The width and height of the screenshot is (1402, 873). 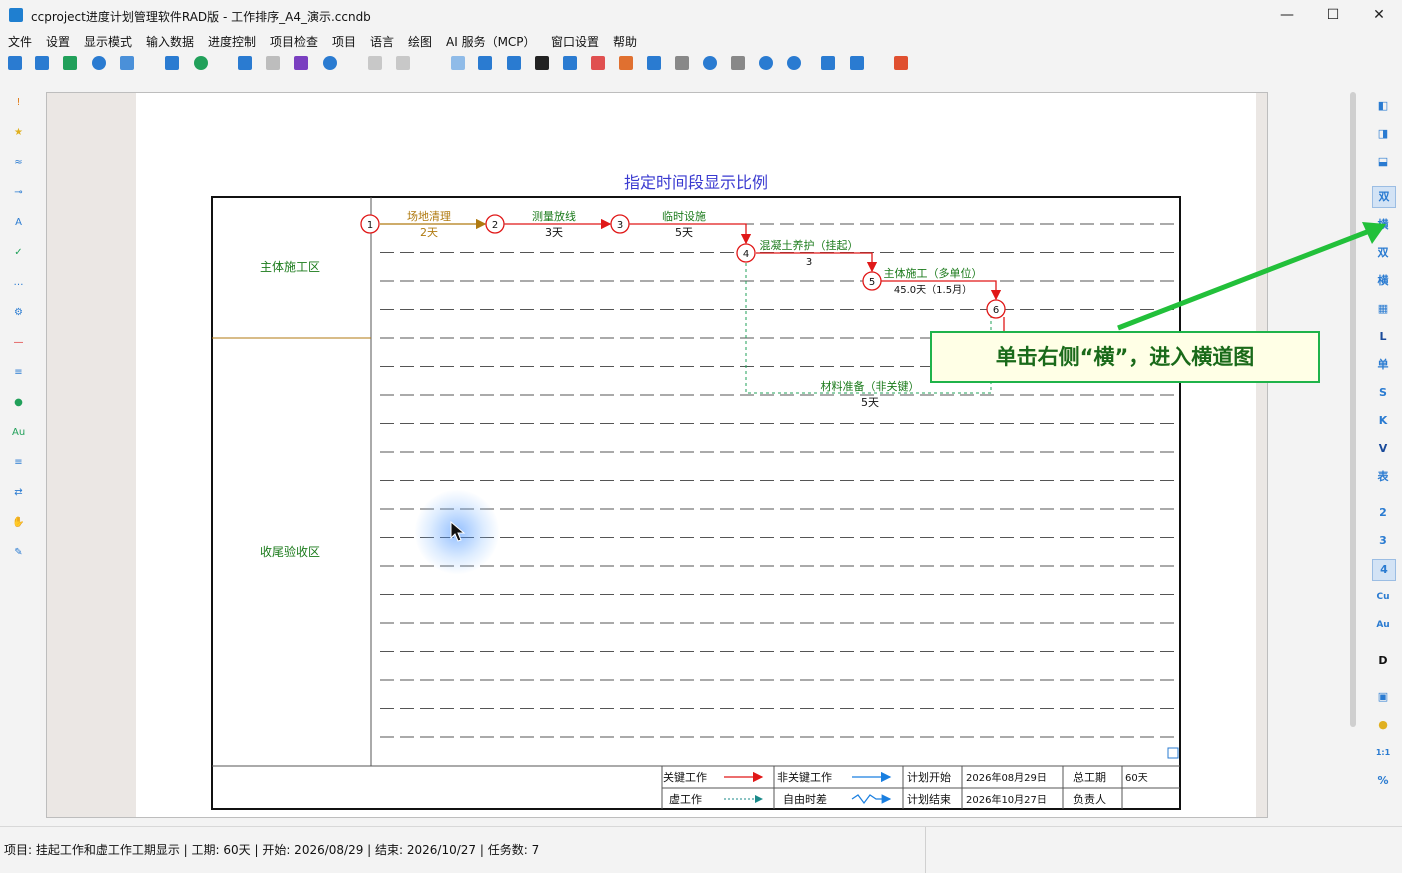 What do you see at coordinates (1383, 541) in the screenshot?
I see `scale-3-button: 3` at bounding box center [1383, 541].